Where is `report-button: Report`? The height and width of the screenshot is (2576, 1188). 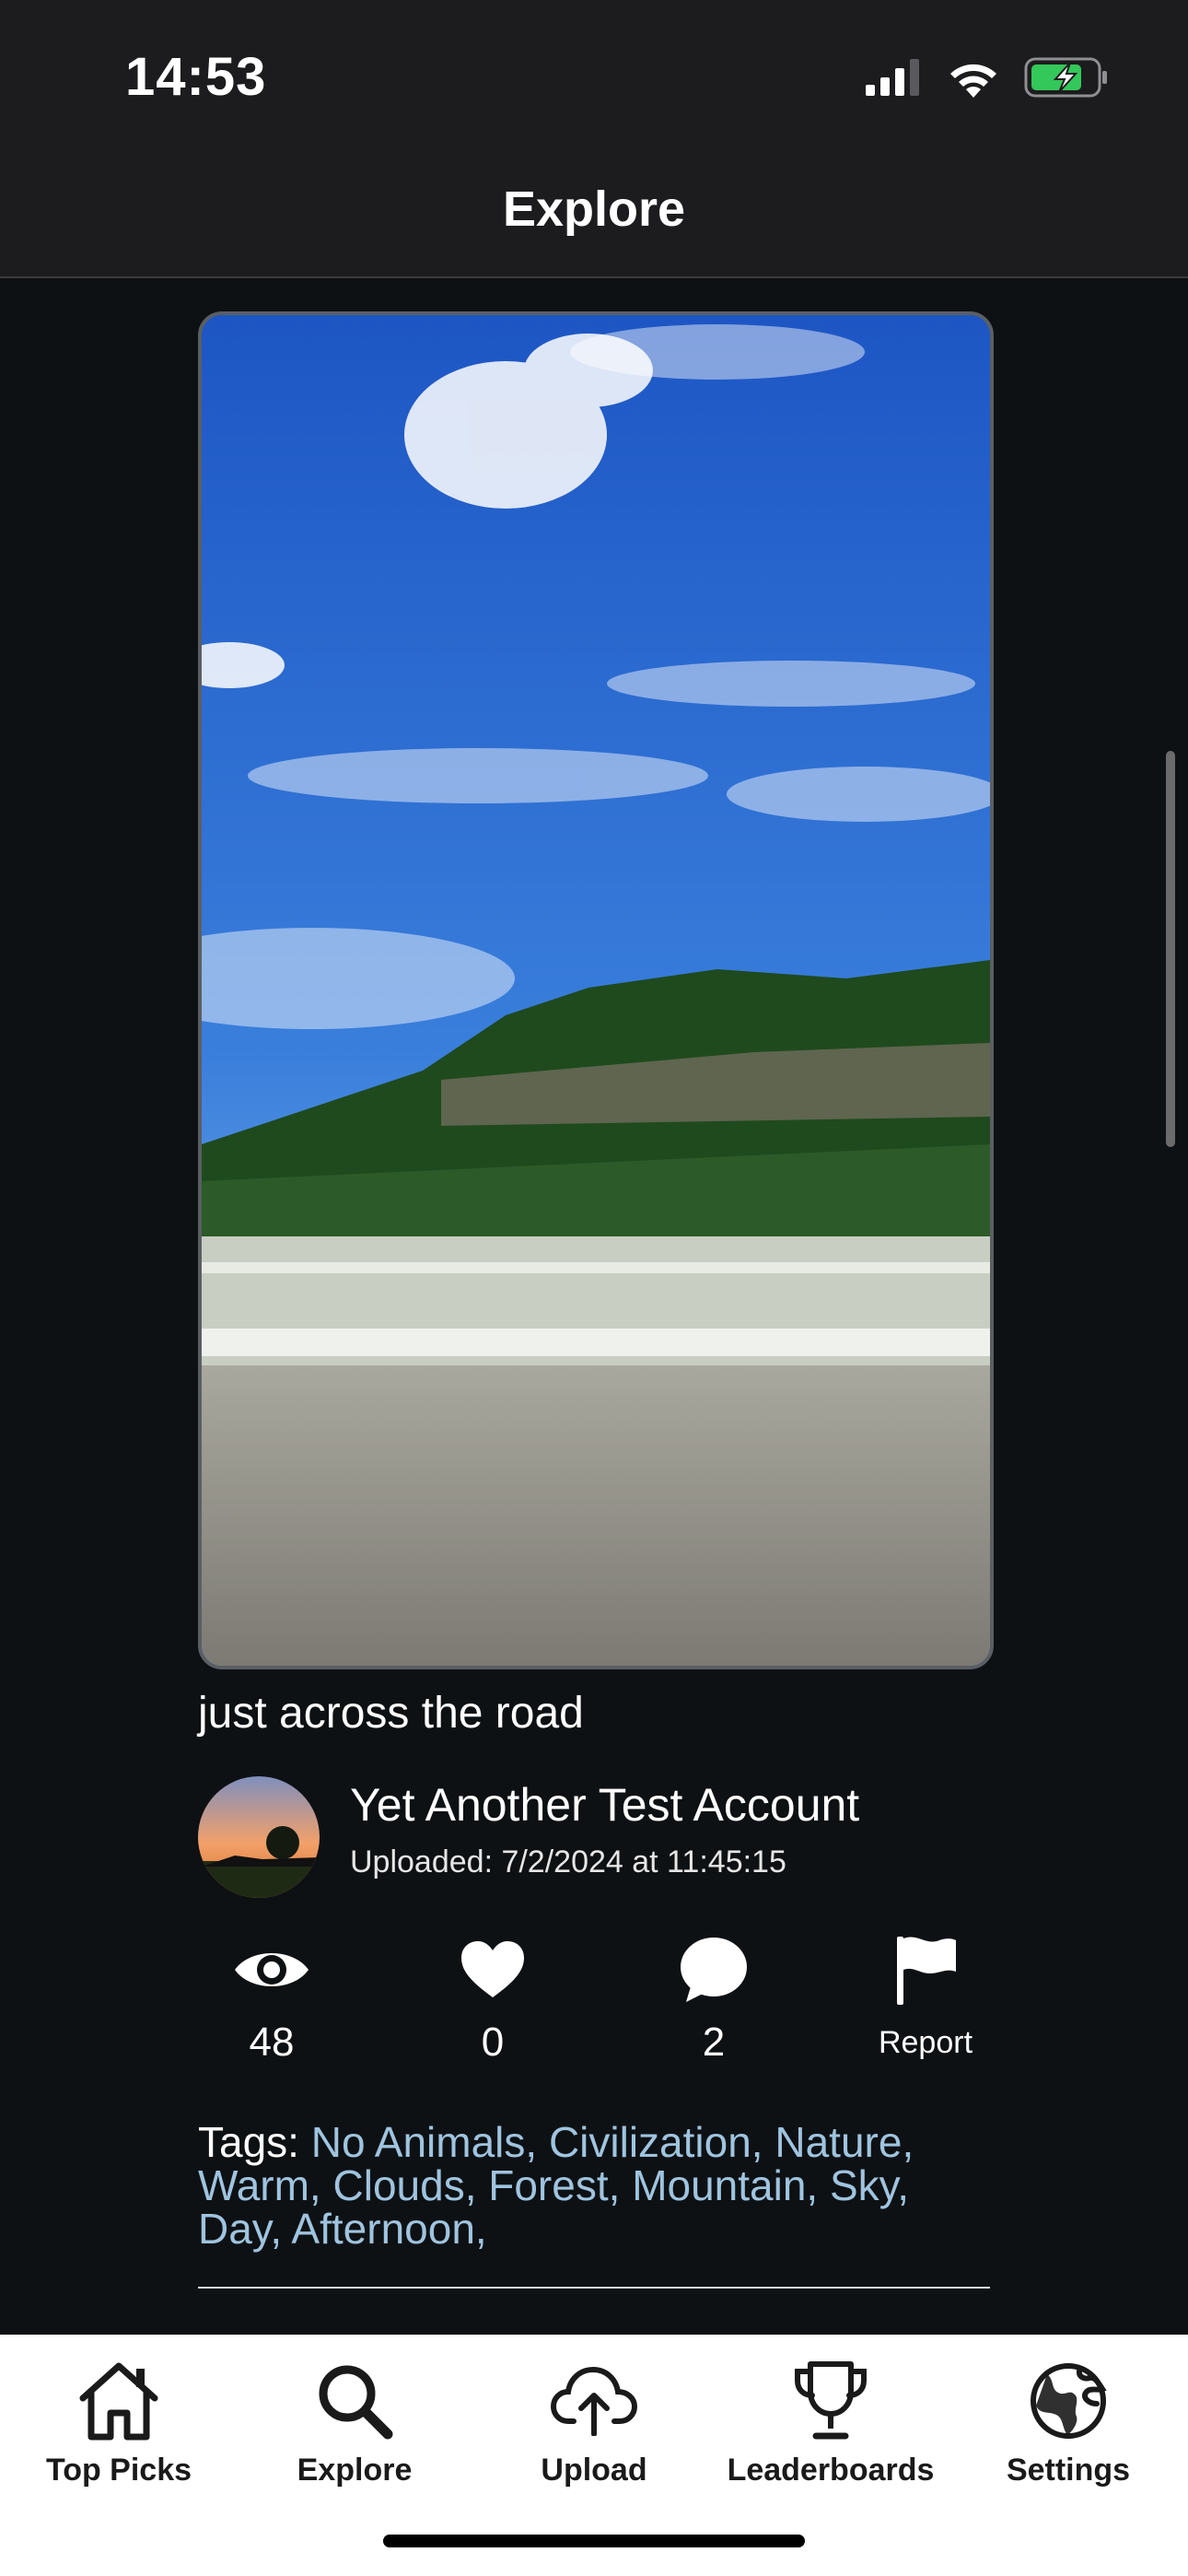 report-button: Report is located at coordinates (925, 1994).